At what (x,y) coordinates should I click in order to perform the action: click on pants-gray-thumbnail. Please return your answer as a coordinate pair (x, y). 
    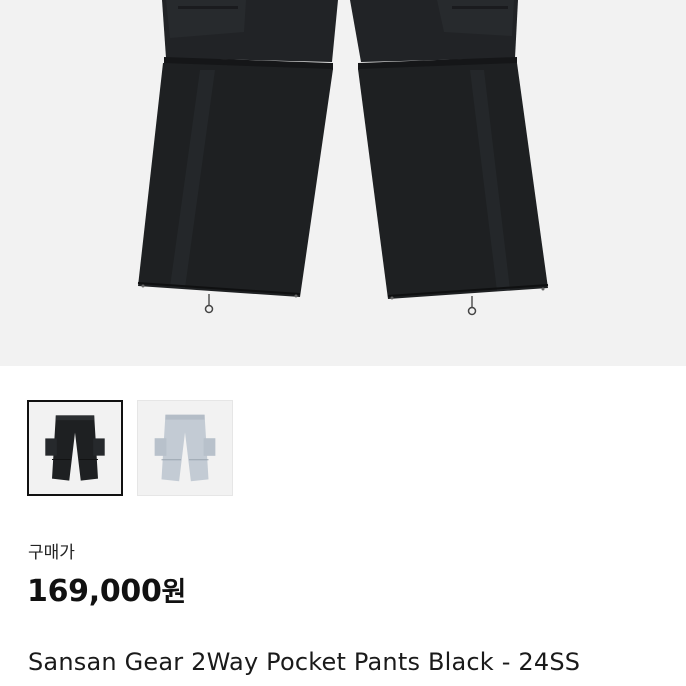
    Looking at the image, I should click on (185, 448).